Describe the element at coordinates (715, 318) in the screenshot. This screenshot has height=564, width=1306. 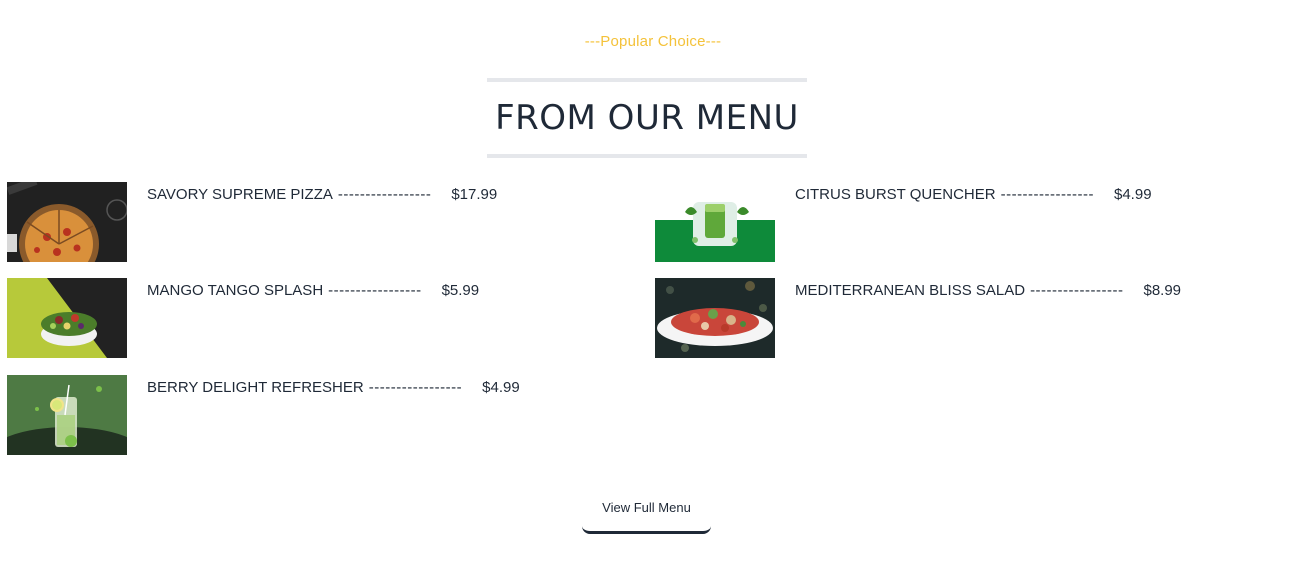
I see `salad-plate-image` at that location.